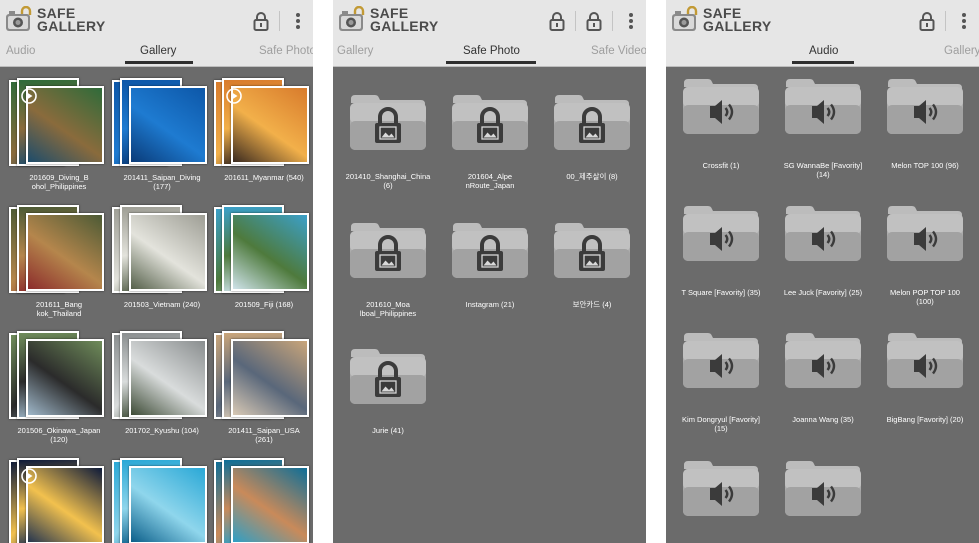 This screenshot has width=979, height=543. Describe the element at coordinates (59, 182) in the screenshot. I see `item-label: 201609_Diving_B ohol_Philippines` at that location.